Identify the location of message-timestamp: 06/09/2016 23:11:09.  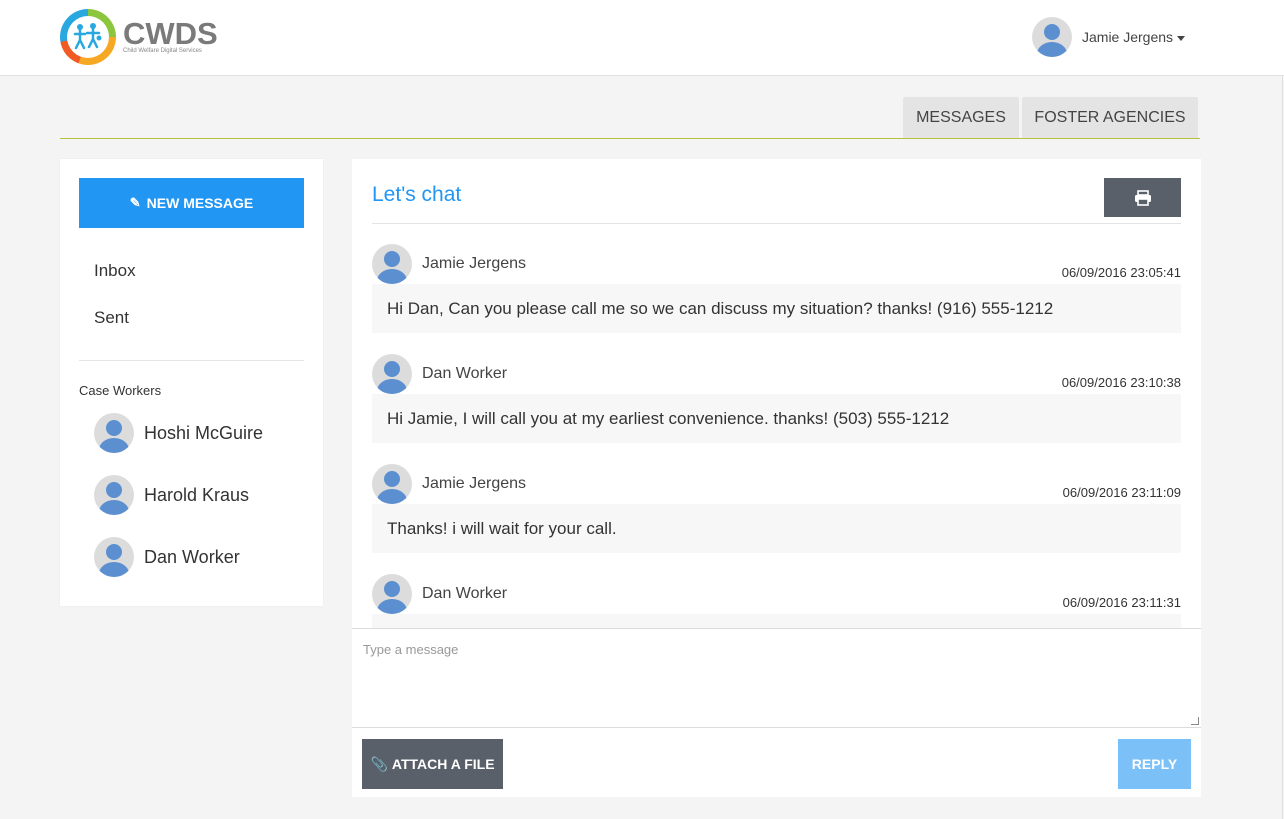
(1121, 492).